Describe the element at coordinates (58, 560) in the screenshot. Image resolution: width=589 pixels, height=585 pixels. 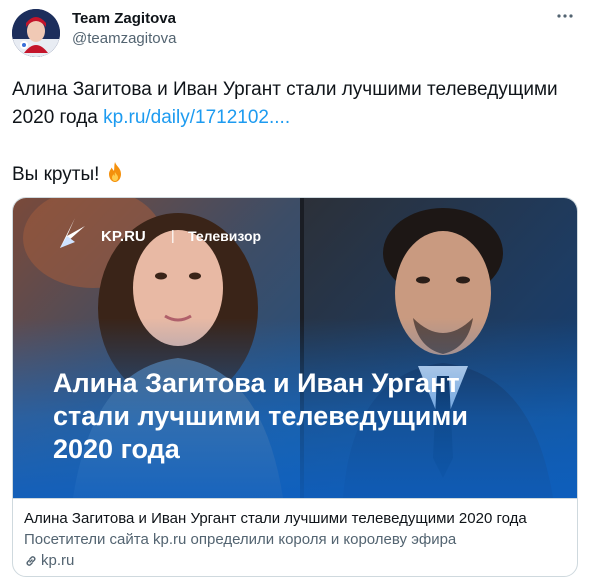
I see `card-domain-text: kp.ru` at that location.